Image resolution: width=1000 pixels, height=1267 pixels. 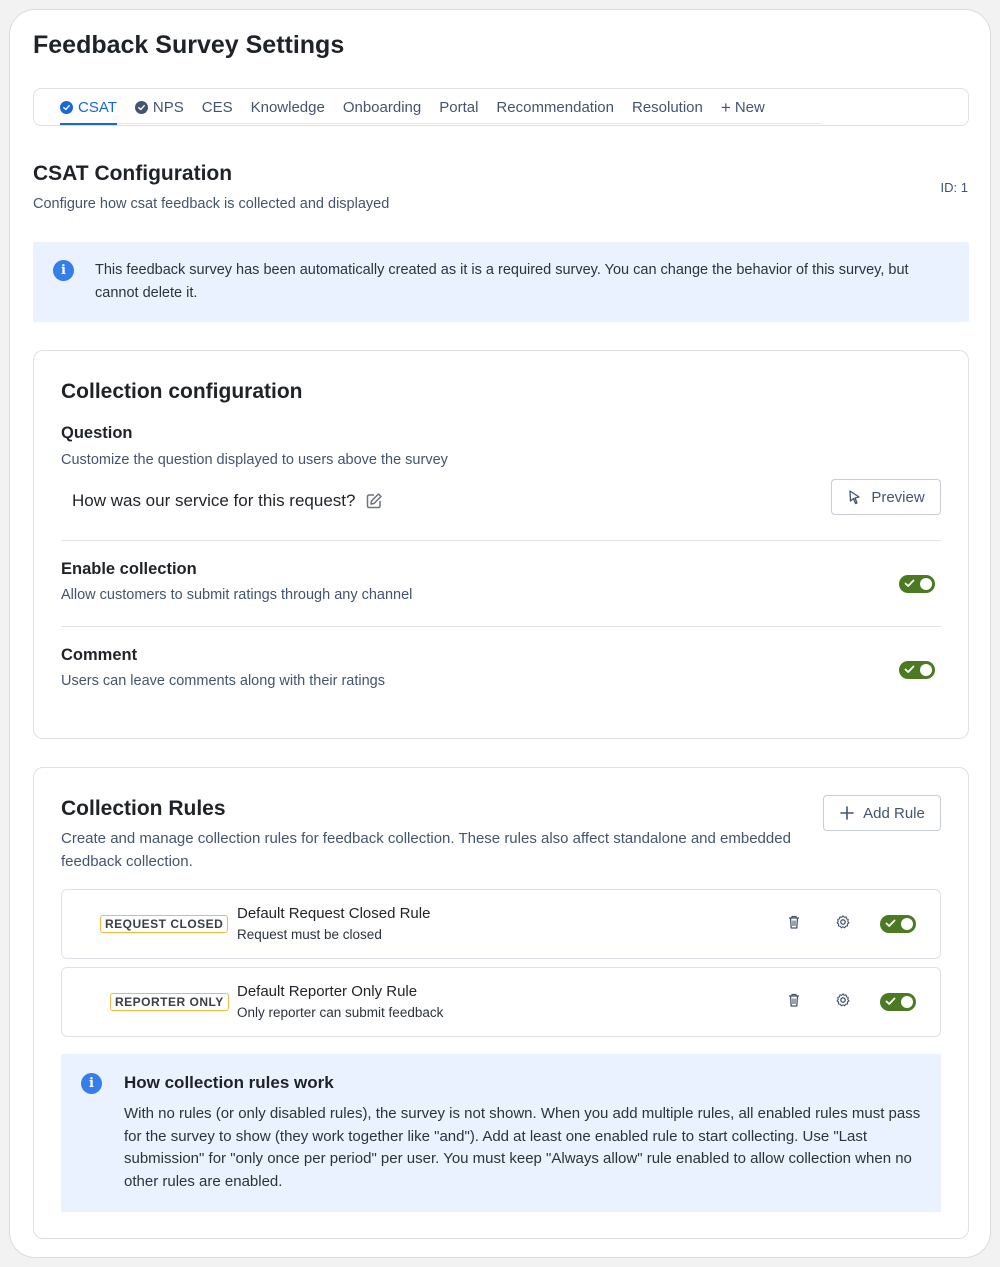 What do you see at coordinates (327, 991) in the screenshot?
I see `rule-title: Default Reporter Only Rule` at bounding box center [327, 991].